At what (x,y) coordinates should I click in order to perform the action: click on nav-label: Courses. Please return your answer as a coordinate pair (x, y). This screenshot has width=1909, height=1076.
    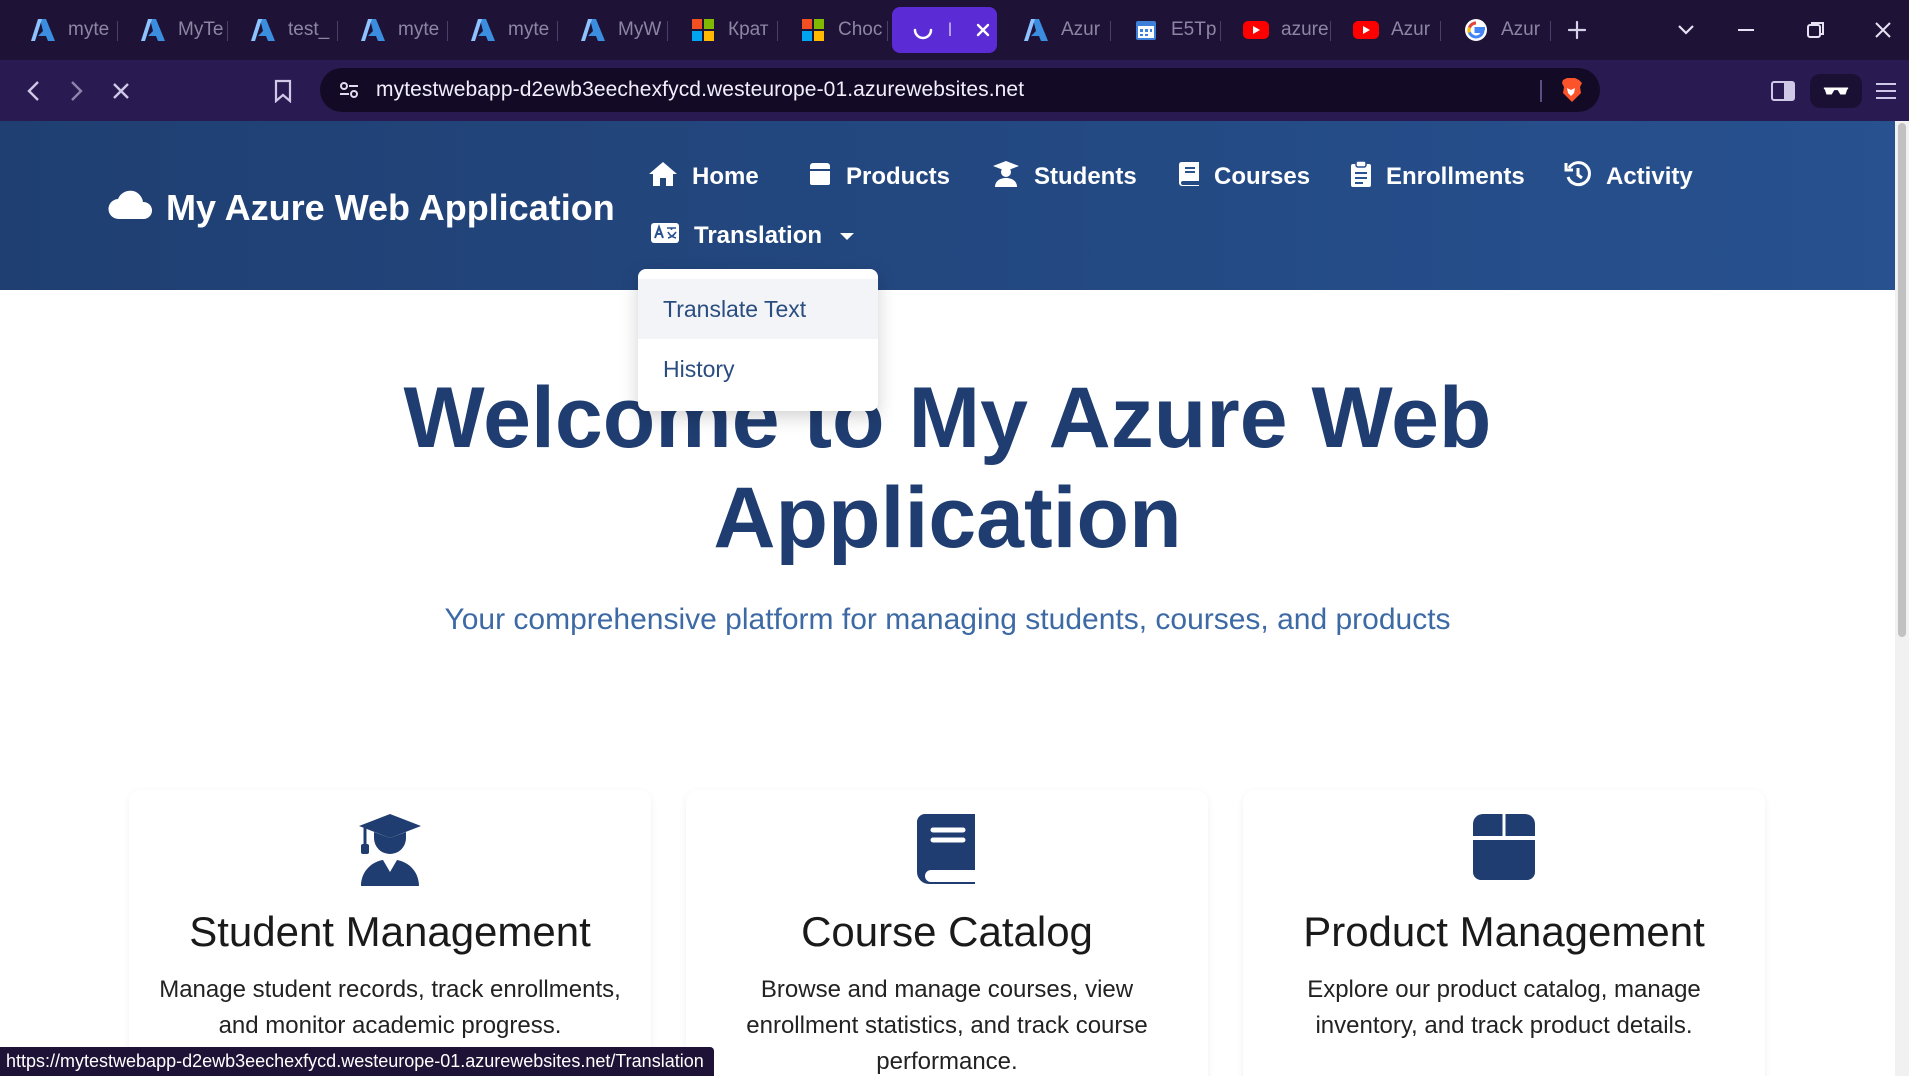
    Looking at the image, I should click on (1262, 176).